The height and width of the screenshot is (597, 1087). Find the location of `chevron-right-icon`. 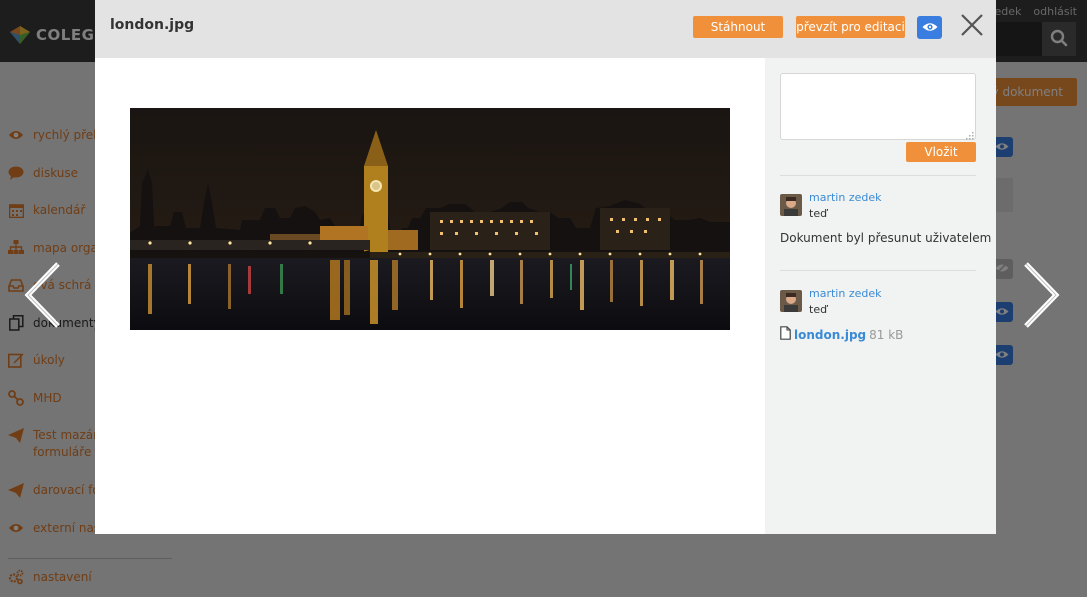

chevron-right-icon is located at coordinates (1041, 297).